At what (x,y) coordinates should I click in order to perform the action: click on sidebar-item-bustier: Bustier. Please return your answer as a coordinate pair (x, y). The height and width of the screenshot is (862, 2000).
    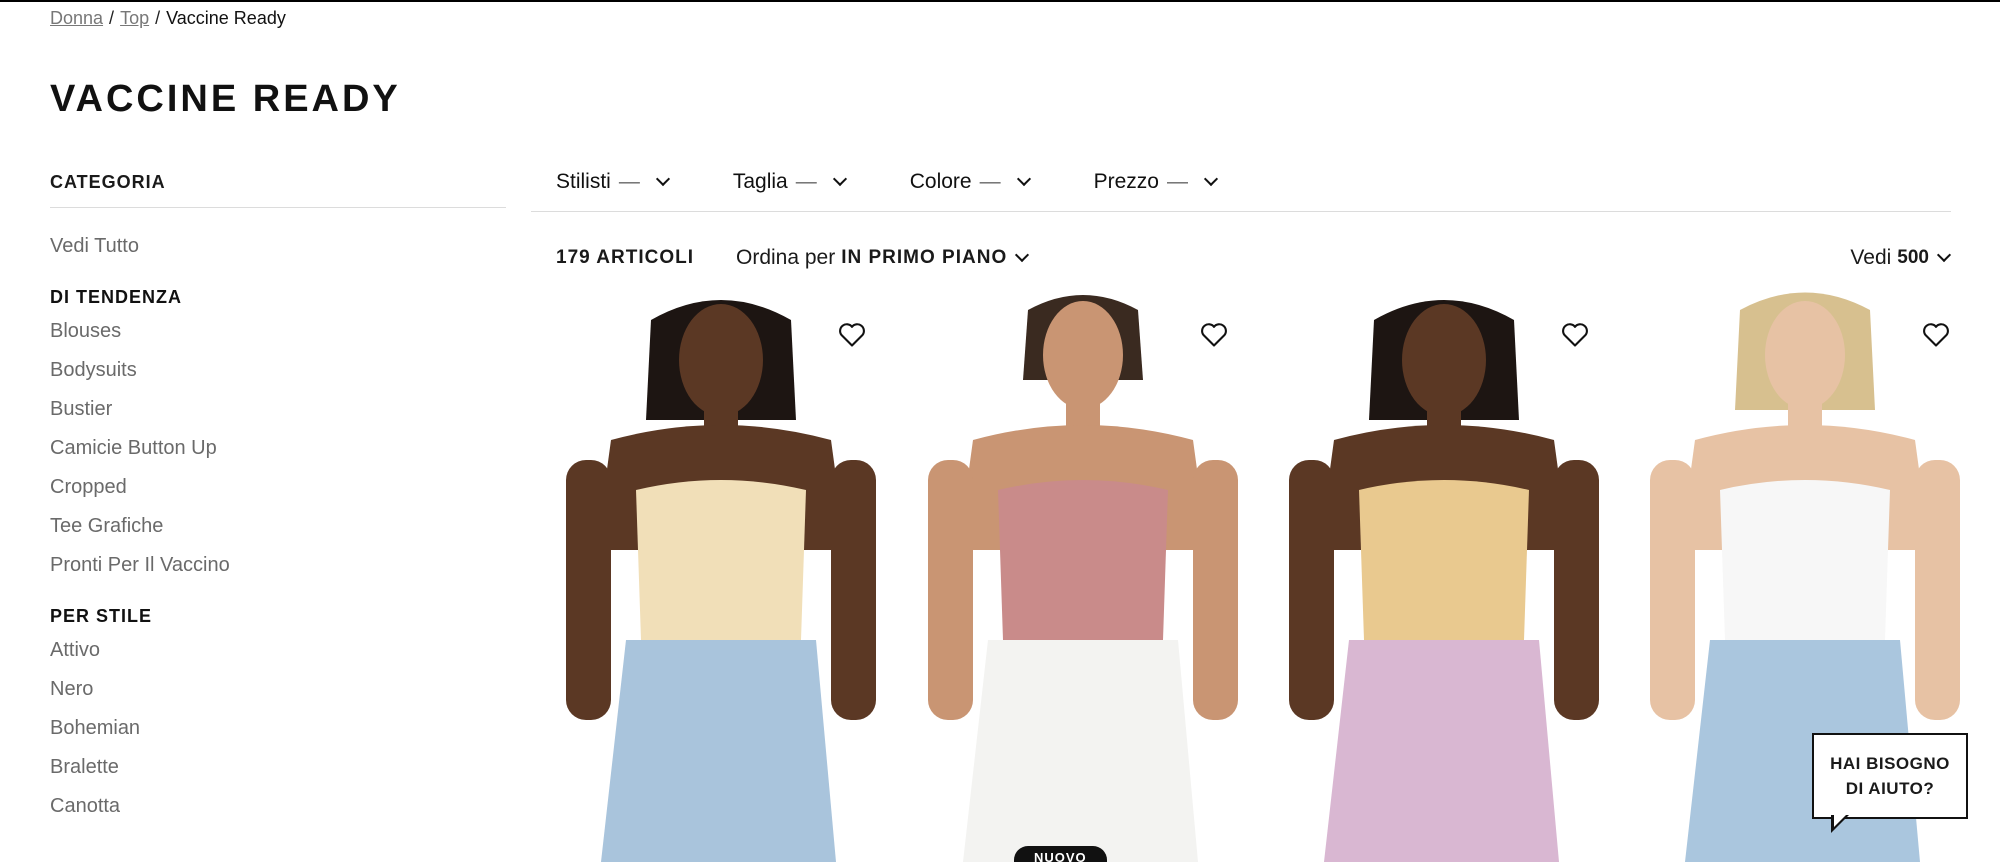
    Looking at the image, I should click on (278, 409).